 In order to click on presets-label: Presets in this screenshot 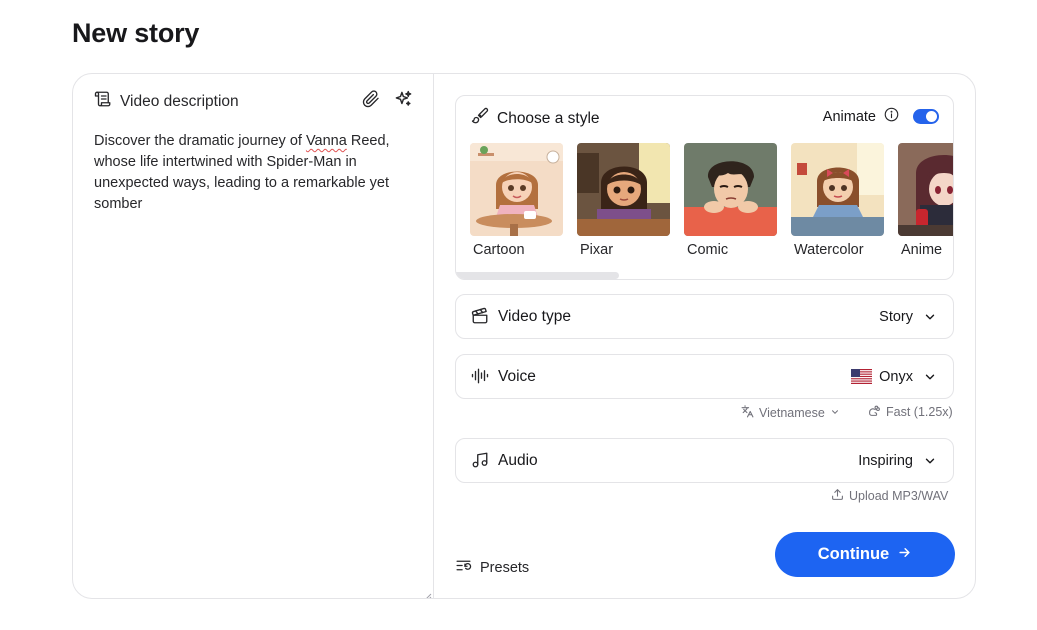, I will do `click(505, 567)`.